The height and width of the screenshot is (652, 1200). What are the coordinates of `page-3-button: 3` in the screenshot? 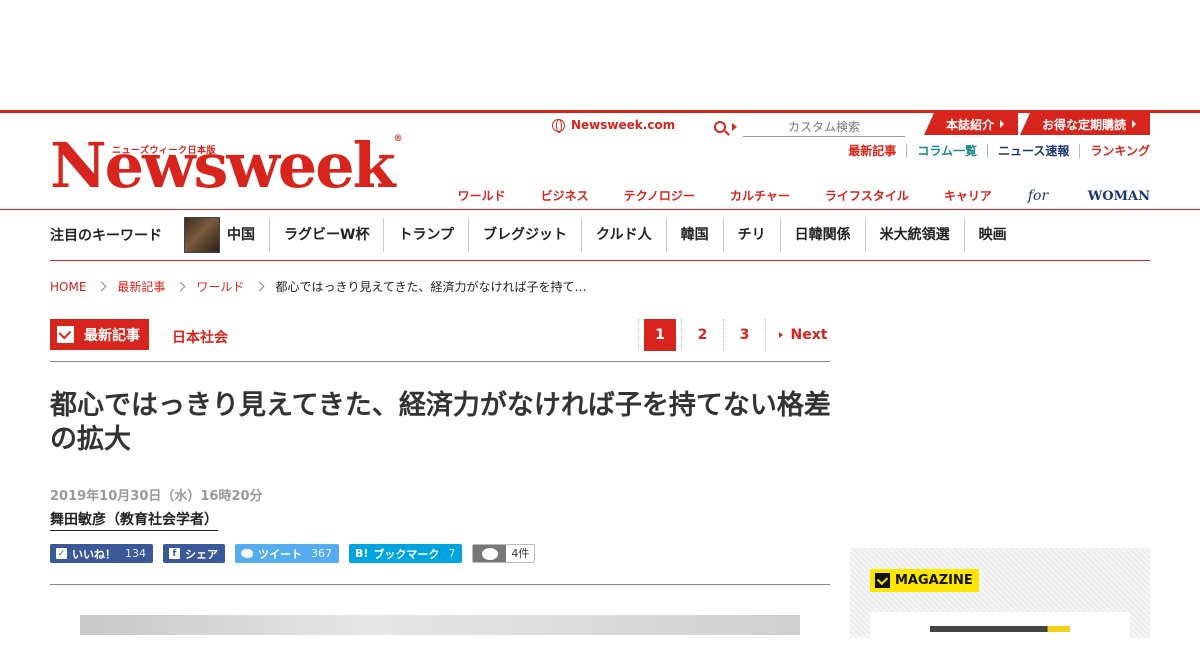 It's located at (744, 335).